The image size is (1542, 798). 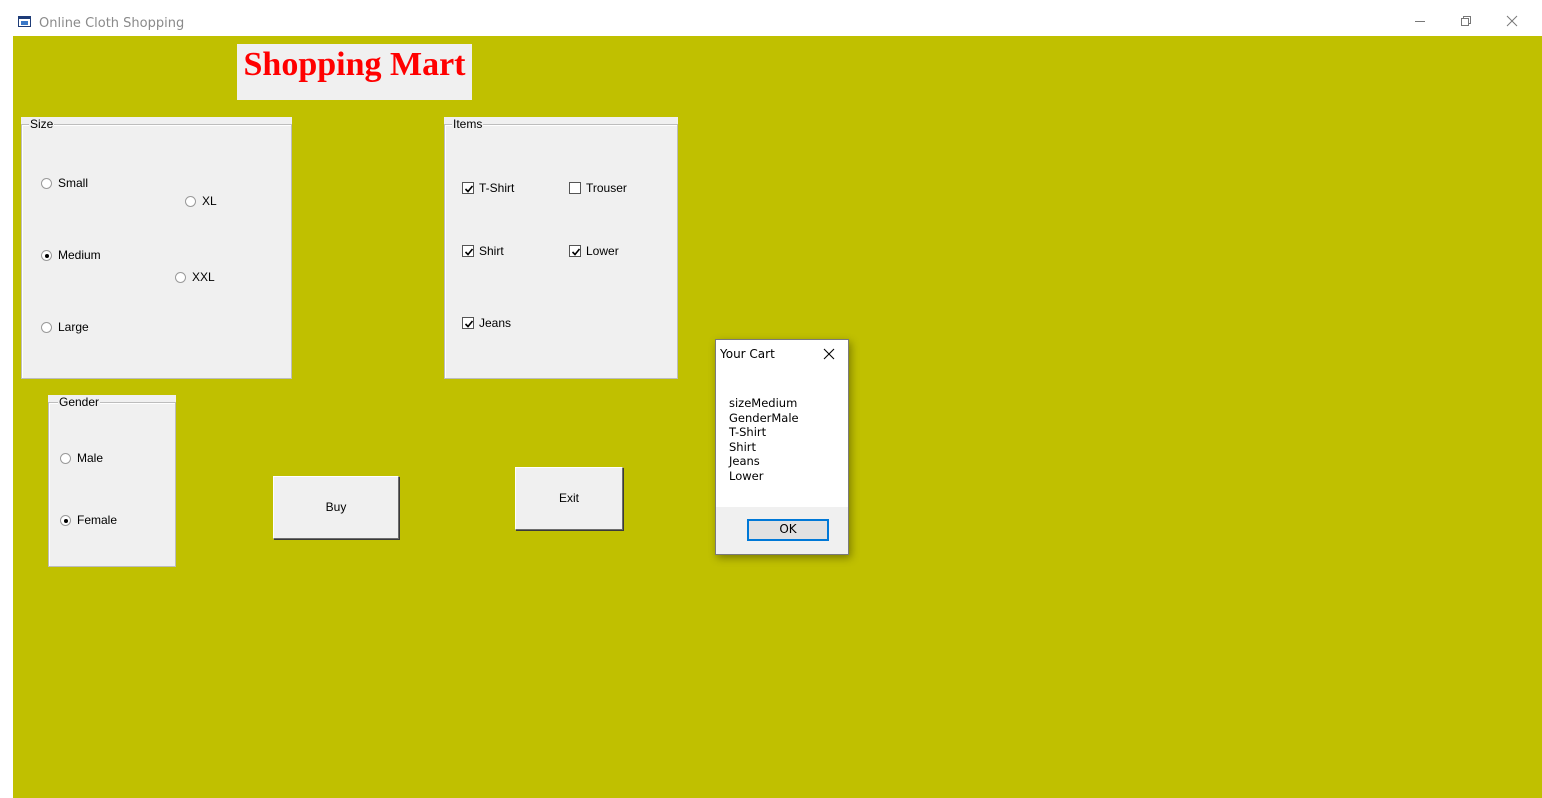 I want to click on dialog-footer: OK, so click(x=782, y=530).